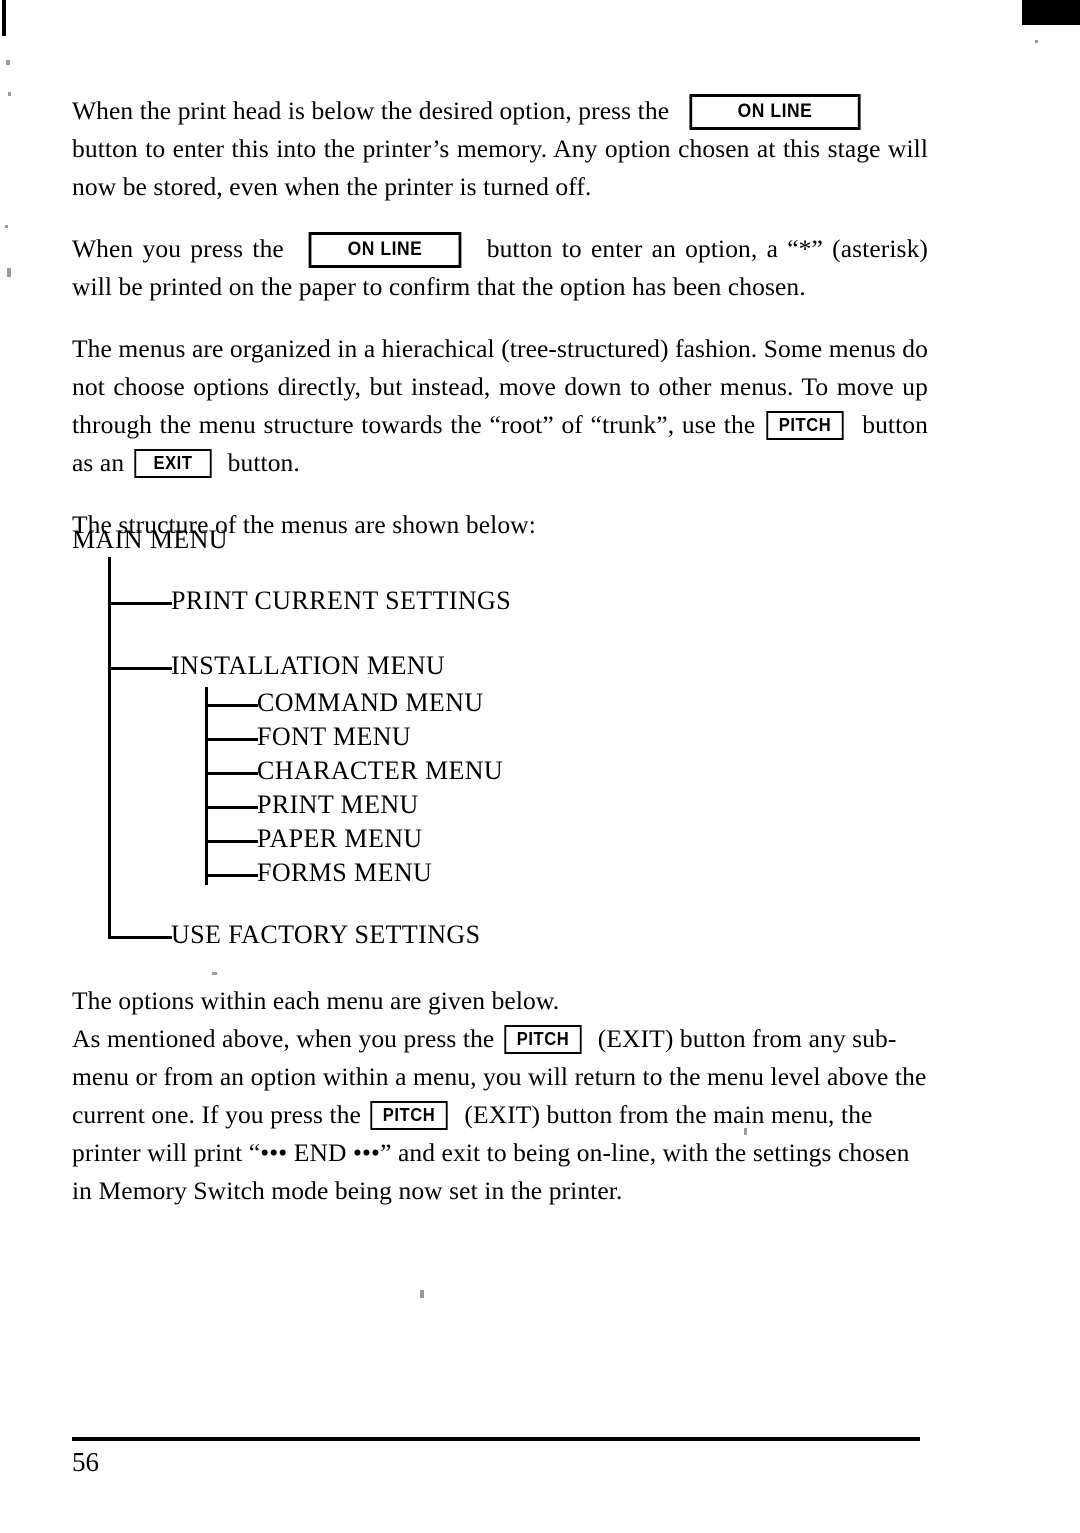 Image resolution: width=1080 pixels, height=1533 pixels. I want to click on tree-item-font-menu: FONT MENU, so click(334, 736).